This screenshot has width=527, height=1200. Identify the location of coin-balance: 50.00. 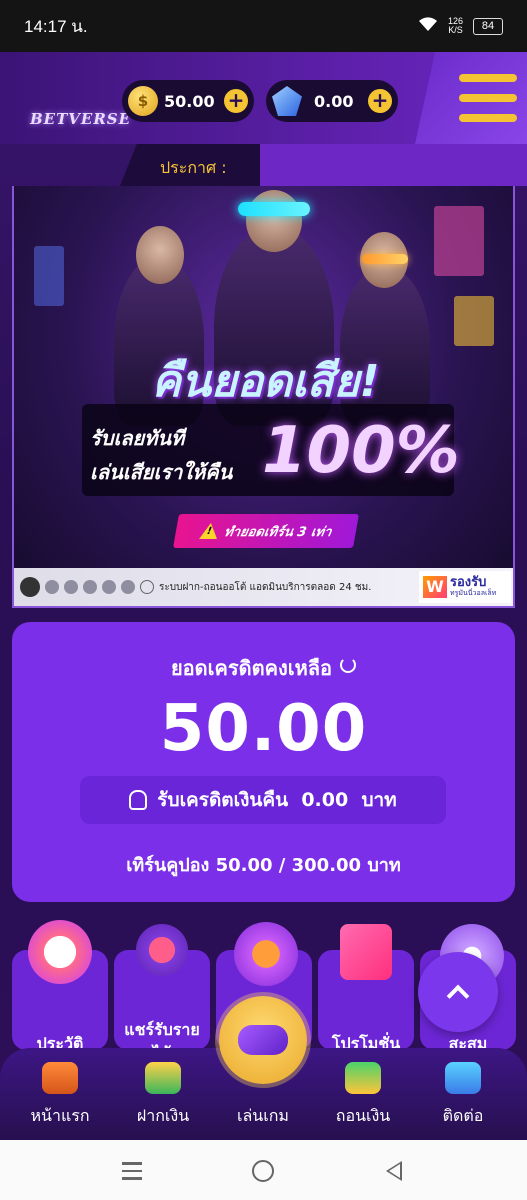
(189, 101).